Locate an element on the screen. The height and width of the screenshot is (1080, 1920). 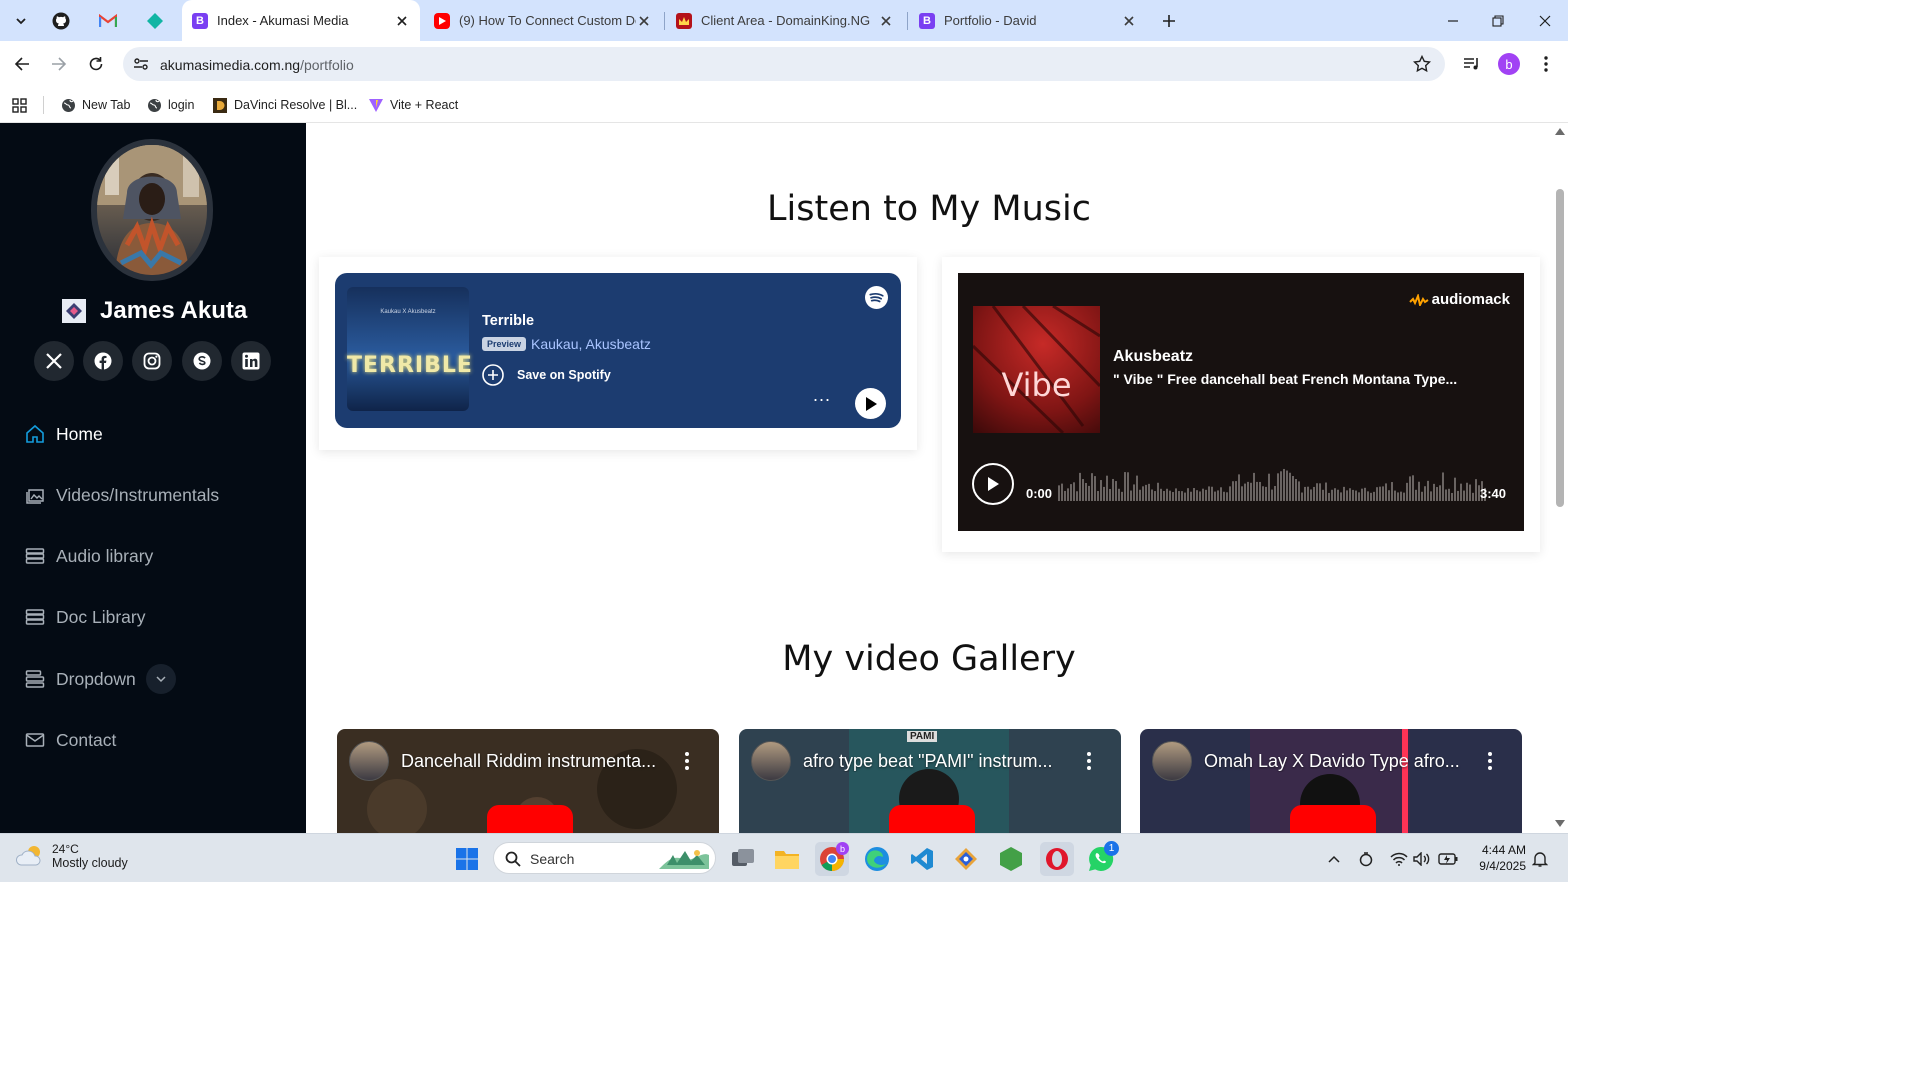
minimize-button is located at coordinates (1453, 21).